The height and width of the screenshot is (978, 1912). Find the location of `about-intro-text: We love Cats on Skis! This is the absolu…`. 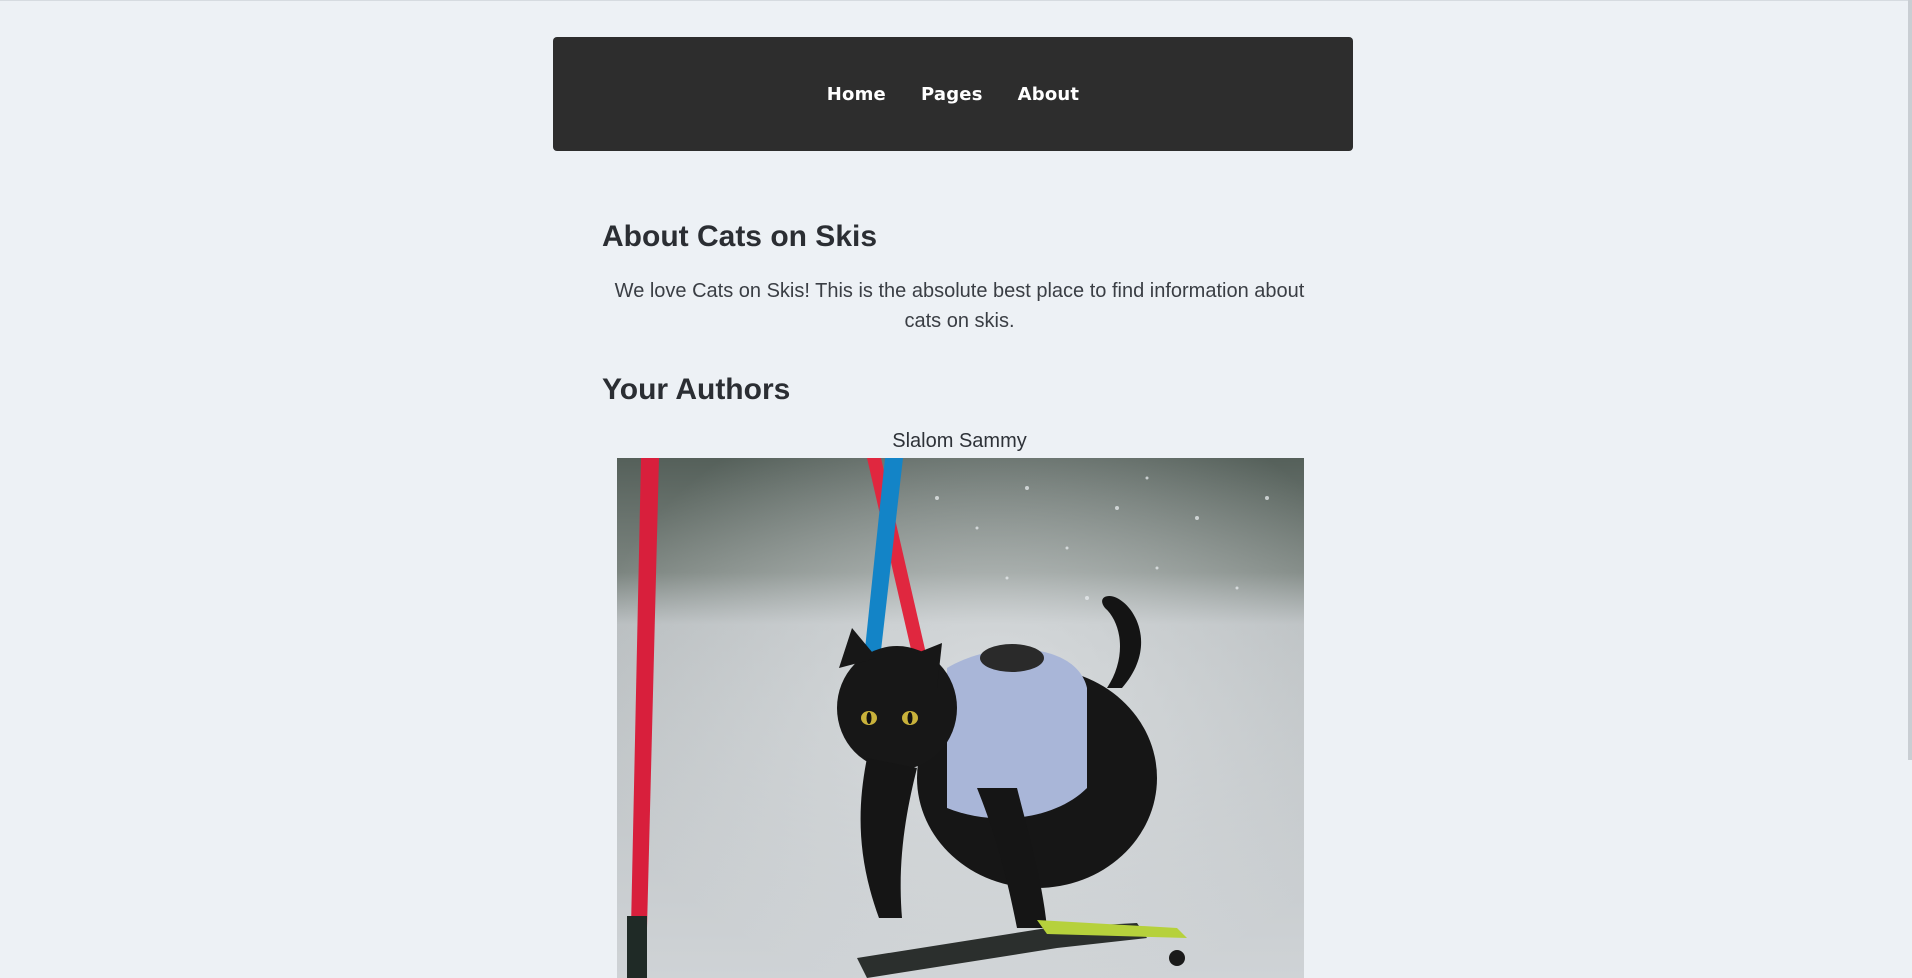

about-intro-text: We love Cats on Skis! This is the absolu… is located at coordinates (959, 306).